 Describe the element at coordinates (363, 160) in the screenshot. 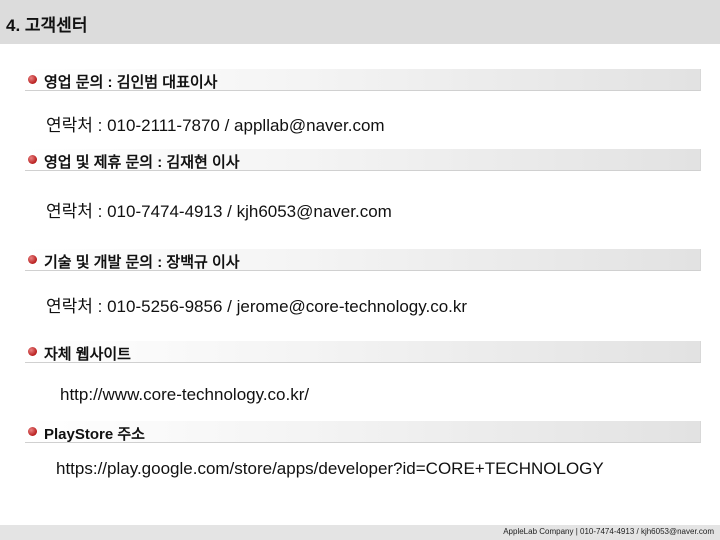

I see `section-partnership-inquiry: 영업 및 제휴 문의 : 김재현 이사` at that location.